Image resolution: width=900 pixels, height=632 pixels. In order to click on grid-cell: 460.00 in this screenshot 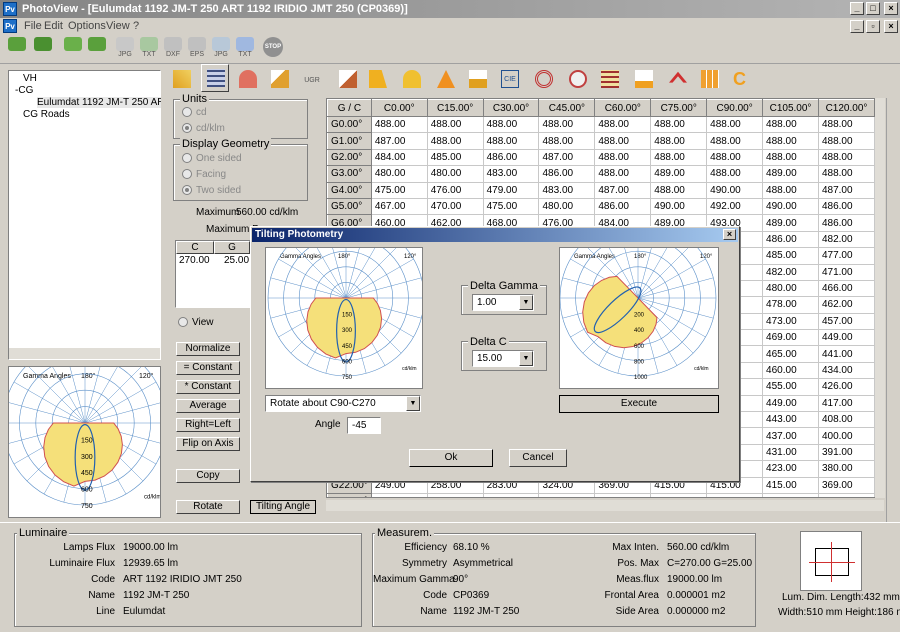, I will do `click(790, 370)`.